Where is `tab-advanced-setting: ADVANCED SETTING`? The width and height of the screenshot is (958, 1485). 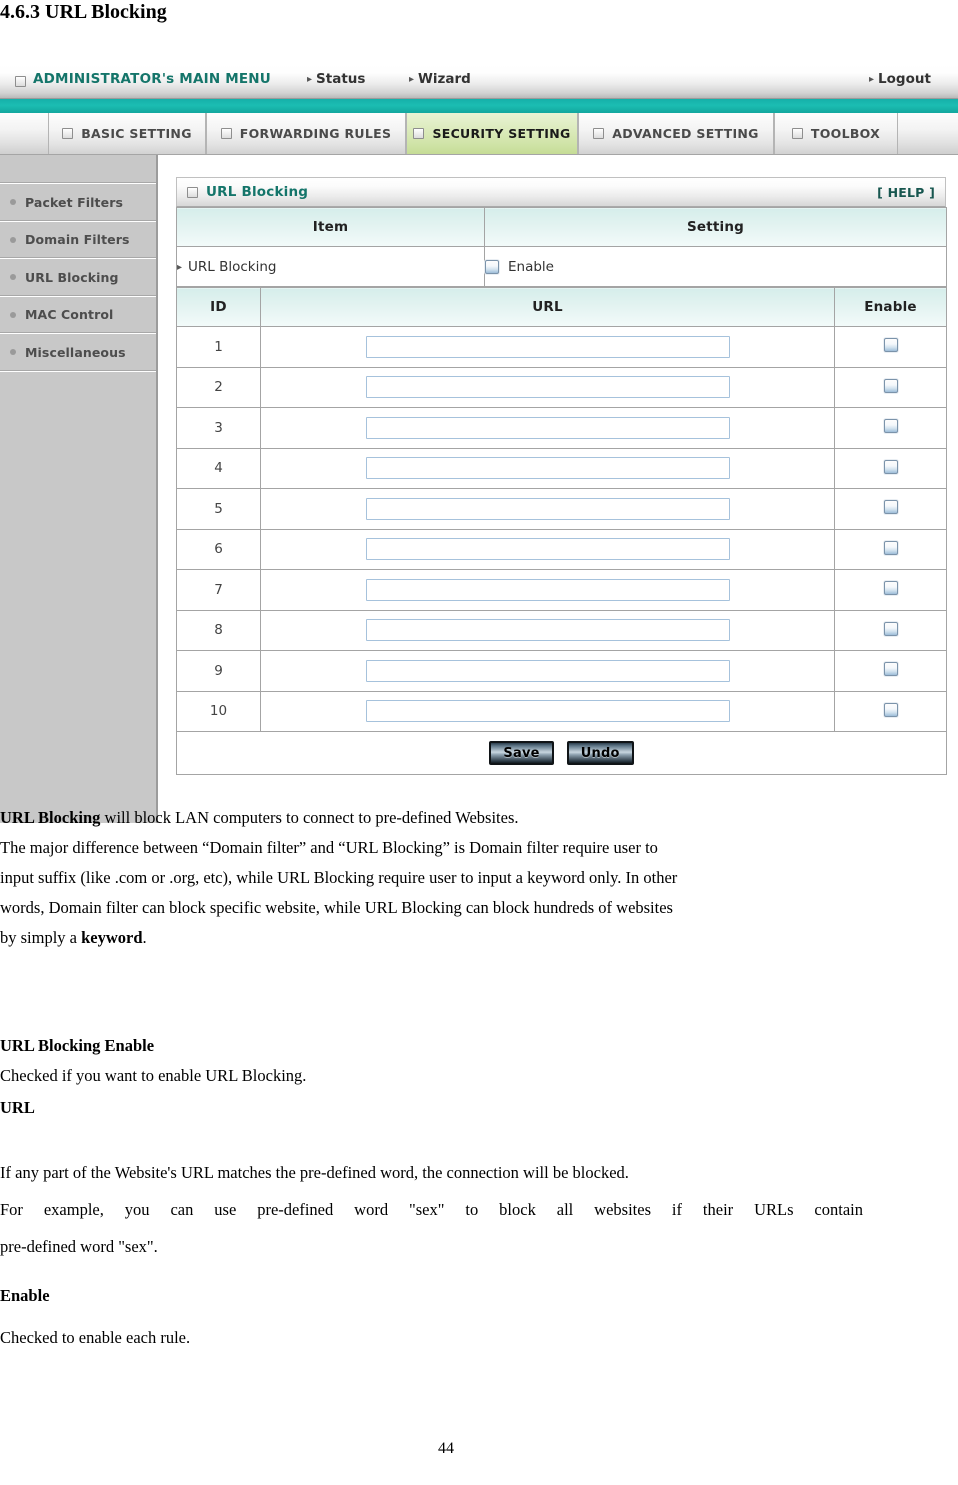 tab-advanced-setting: ADVANCED SETTING is located at coordinates (676, 133).